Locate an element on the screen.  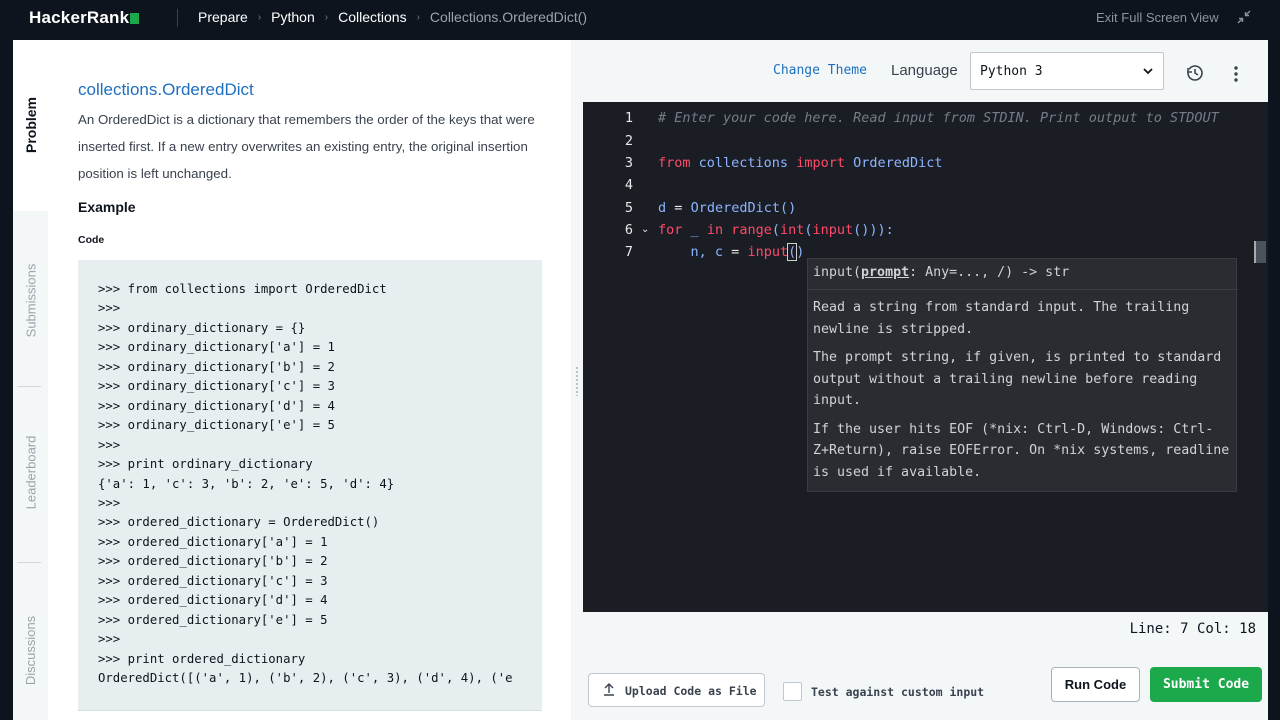
code-line: >>> print ordered_dictionary is located at coordinates (202, 658).